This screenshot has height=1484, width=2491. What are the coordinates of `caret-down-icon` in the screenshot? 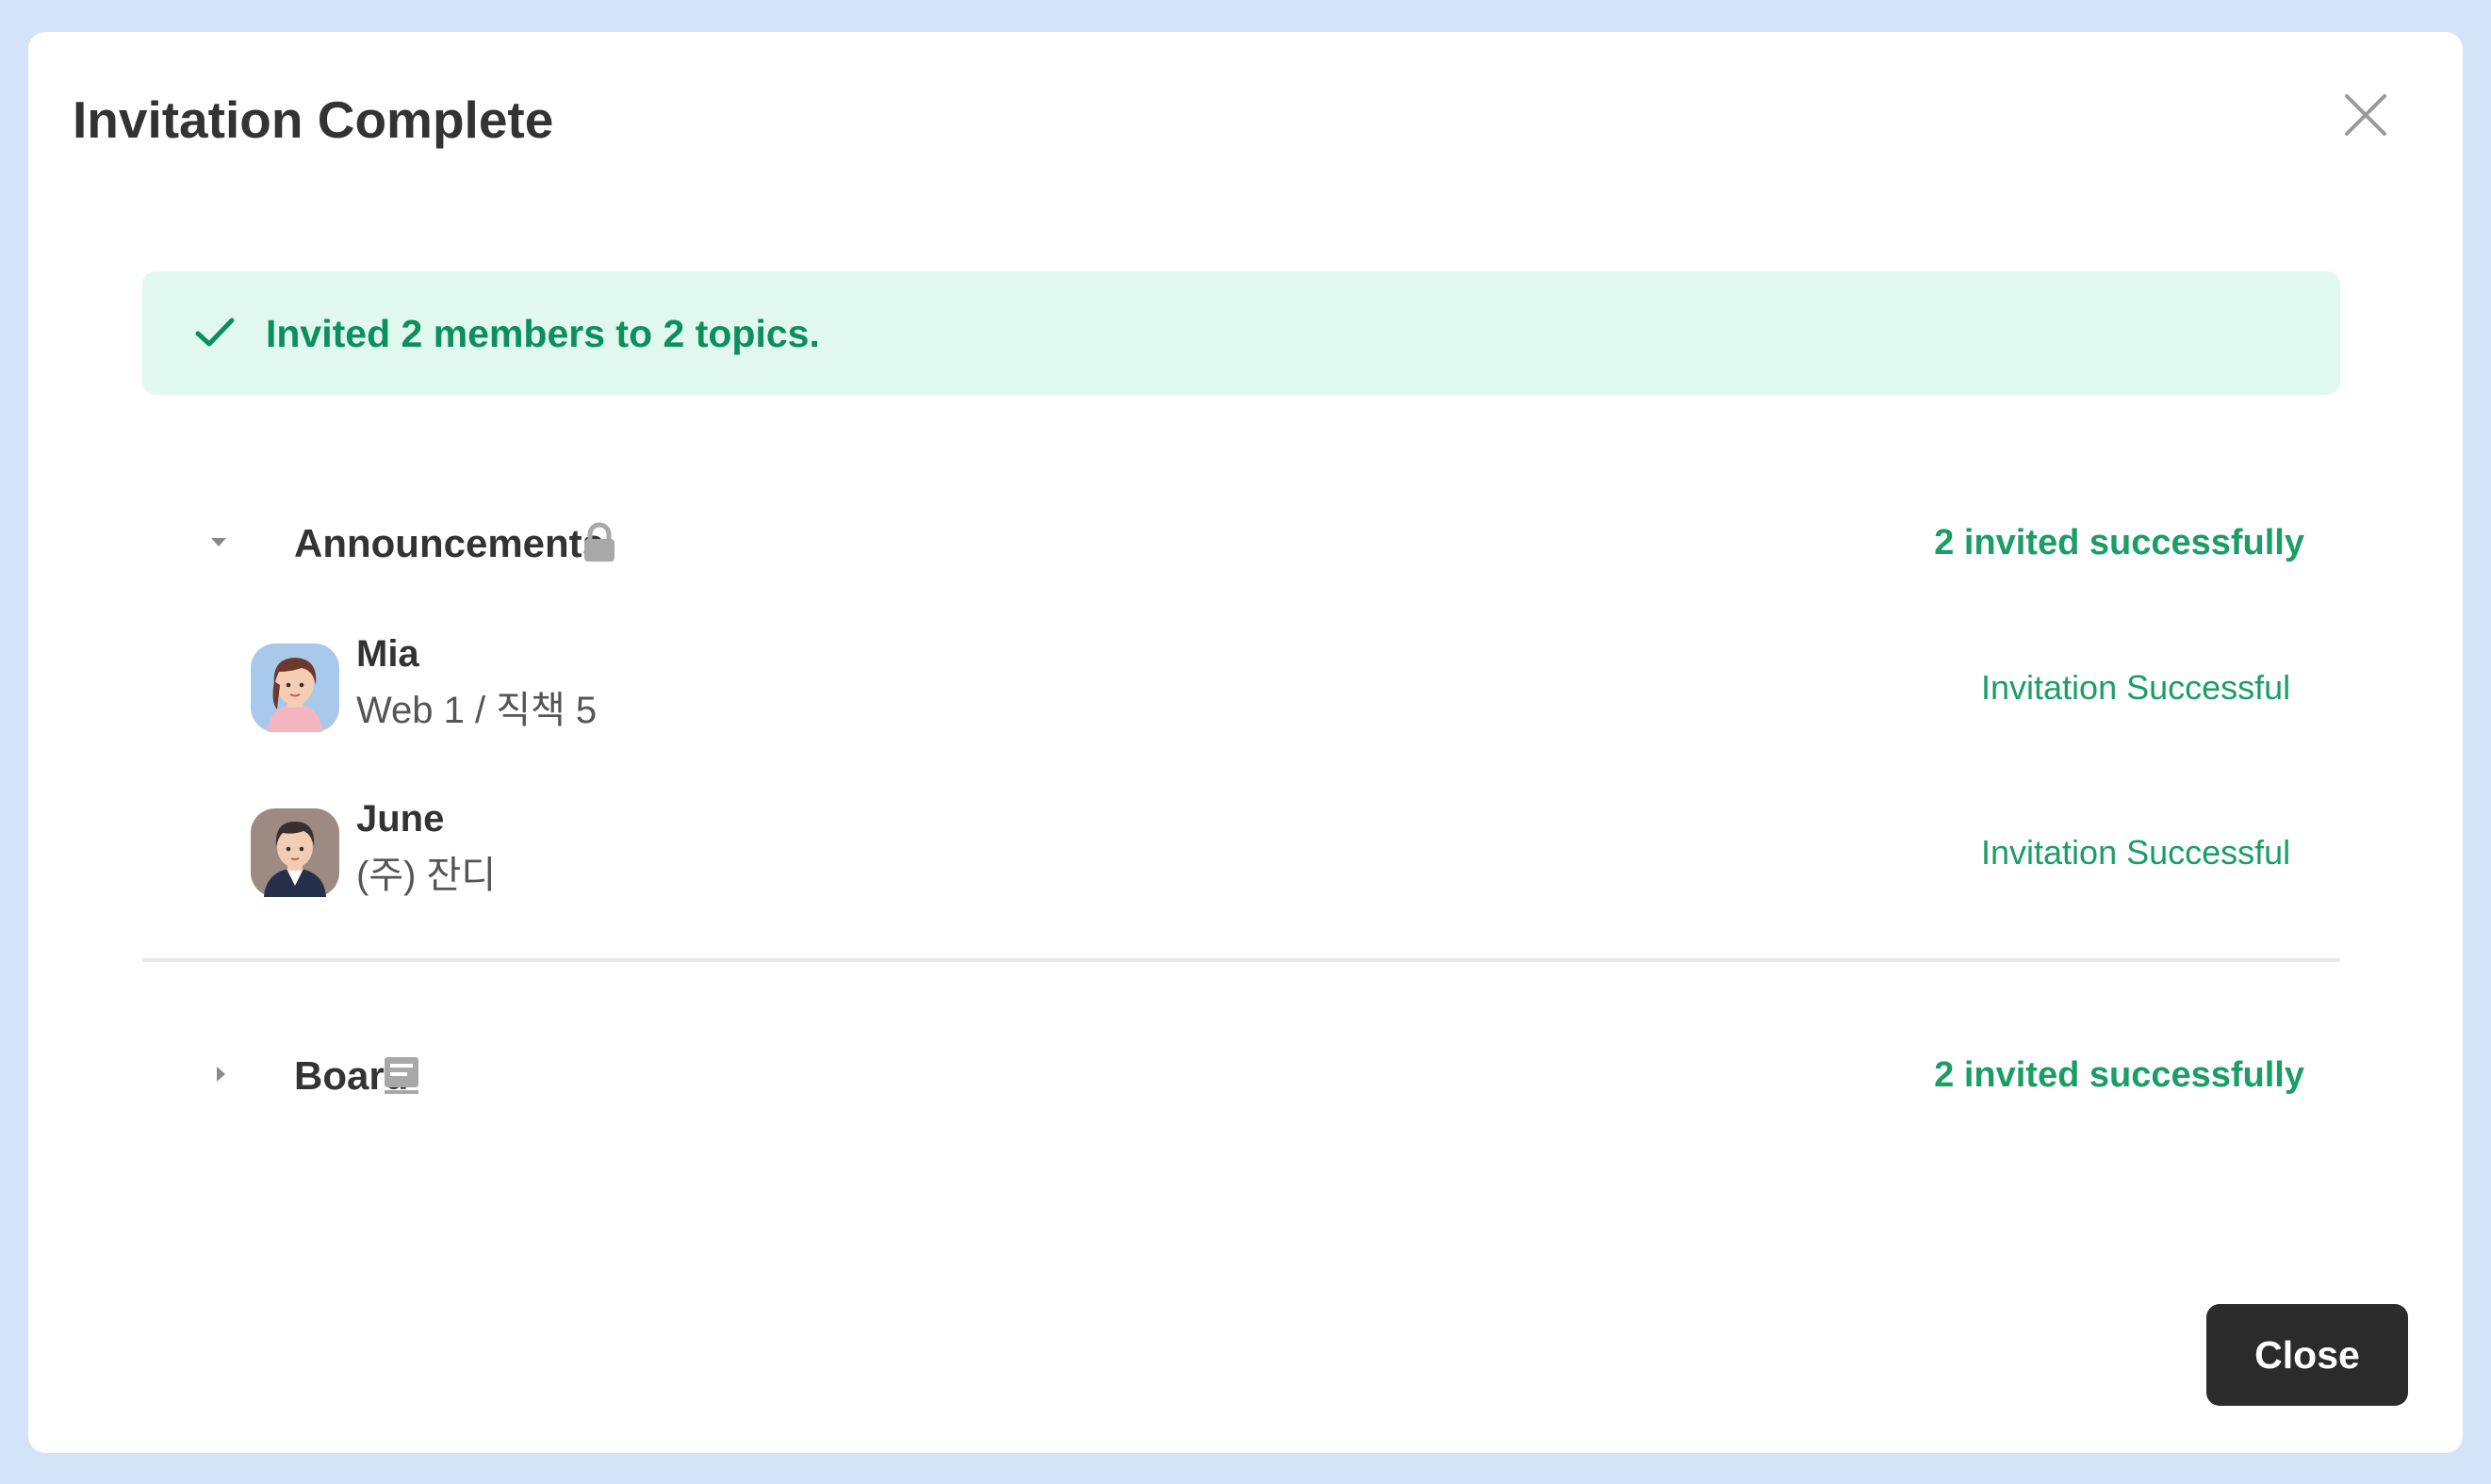 It's located at (218, 541).